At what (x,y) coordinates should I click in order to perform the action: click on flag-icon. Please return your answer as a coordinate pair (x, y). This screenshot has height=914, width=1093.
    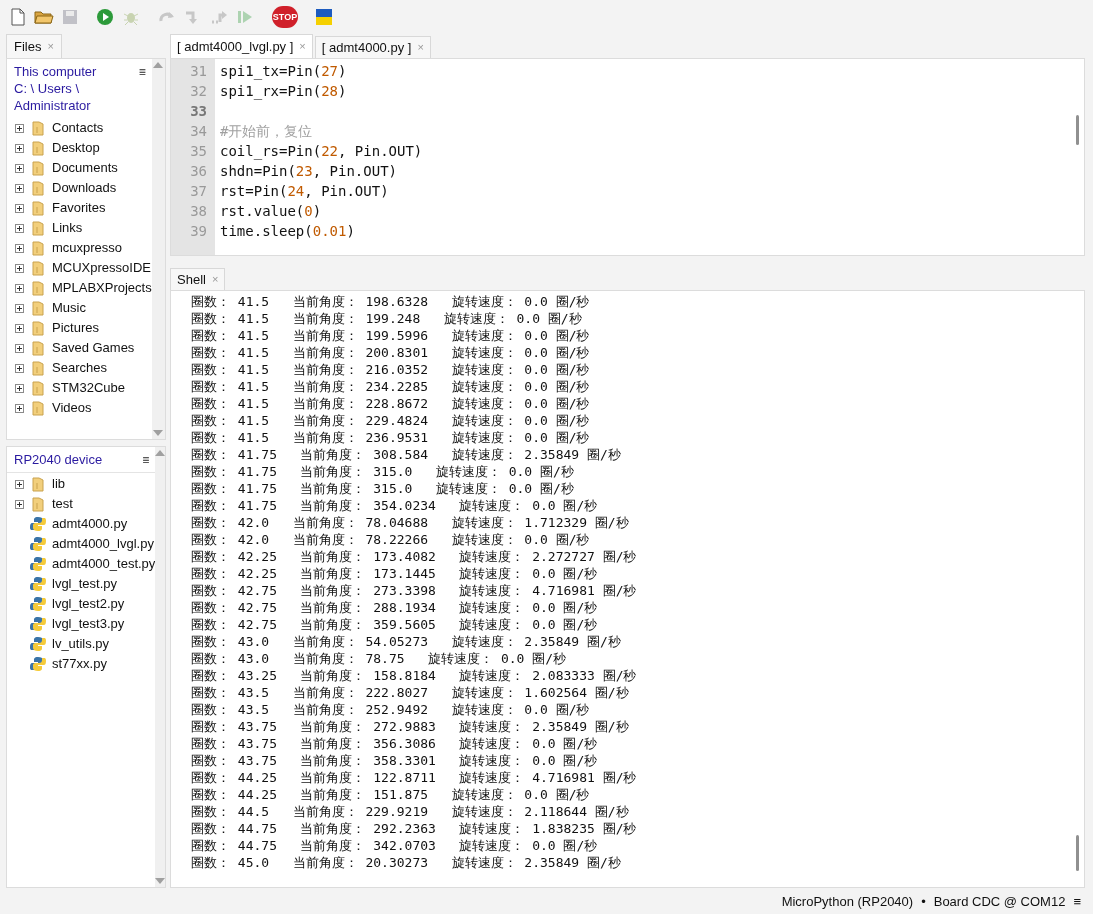
    Looking at the image, I should click on (324, 17).